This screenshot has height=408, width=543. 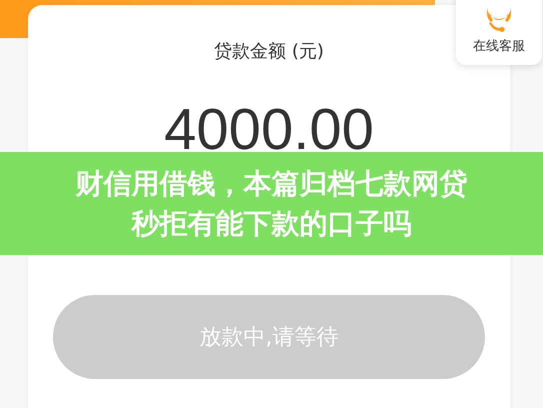 I want to click on loan-amount: 4000.00, so click(x=269, y=130).